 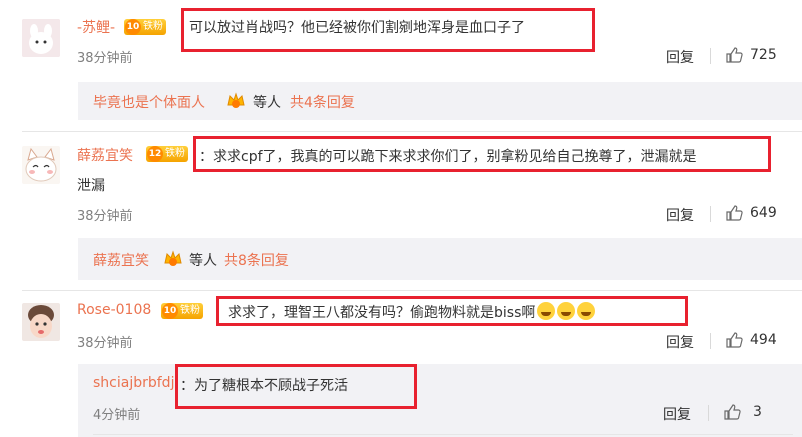 What do you see at coordinates (105, 155) in the screenshot?
I see `username: 薛荔宜笑` at bounding box center [105, 155].